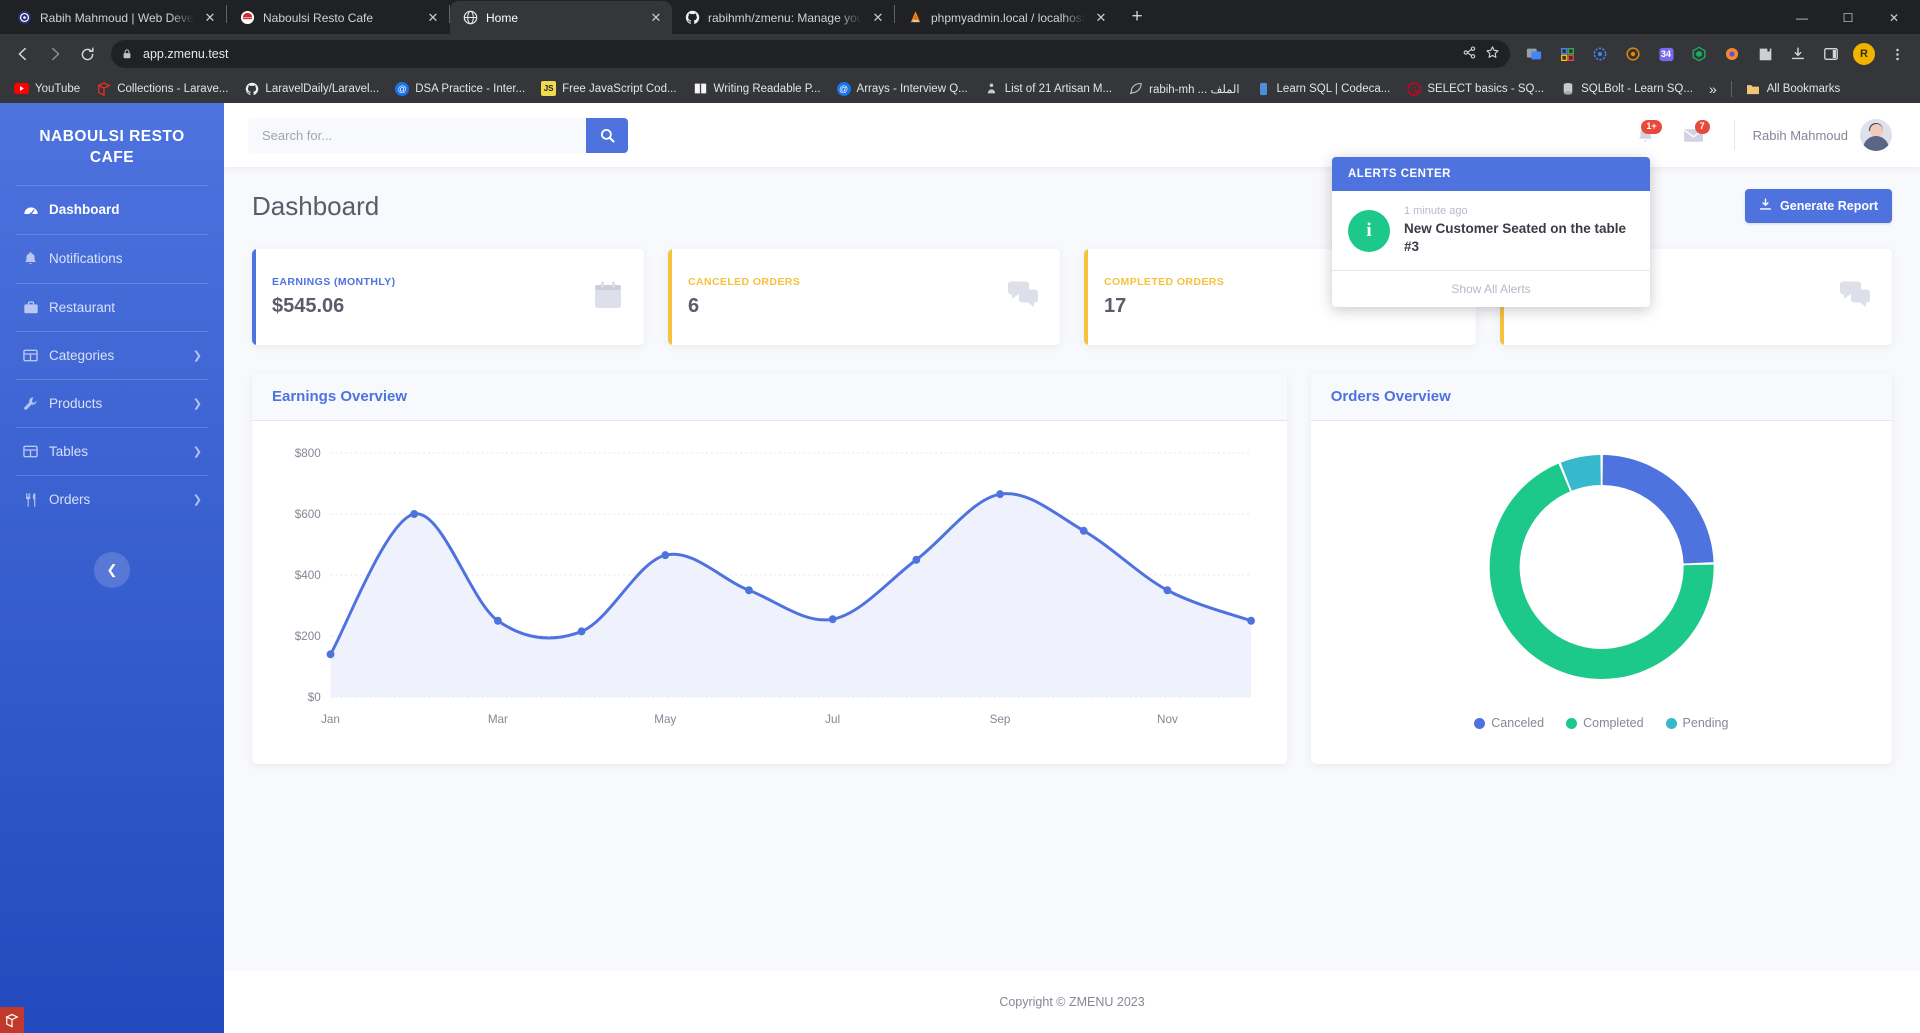 The width and height of the screenshot is (1920, 1033). Describe the element at coordinates (1137, 17) in the screenshot. I see `new-tab-button: +` at that location.